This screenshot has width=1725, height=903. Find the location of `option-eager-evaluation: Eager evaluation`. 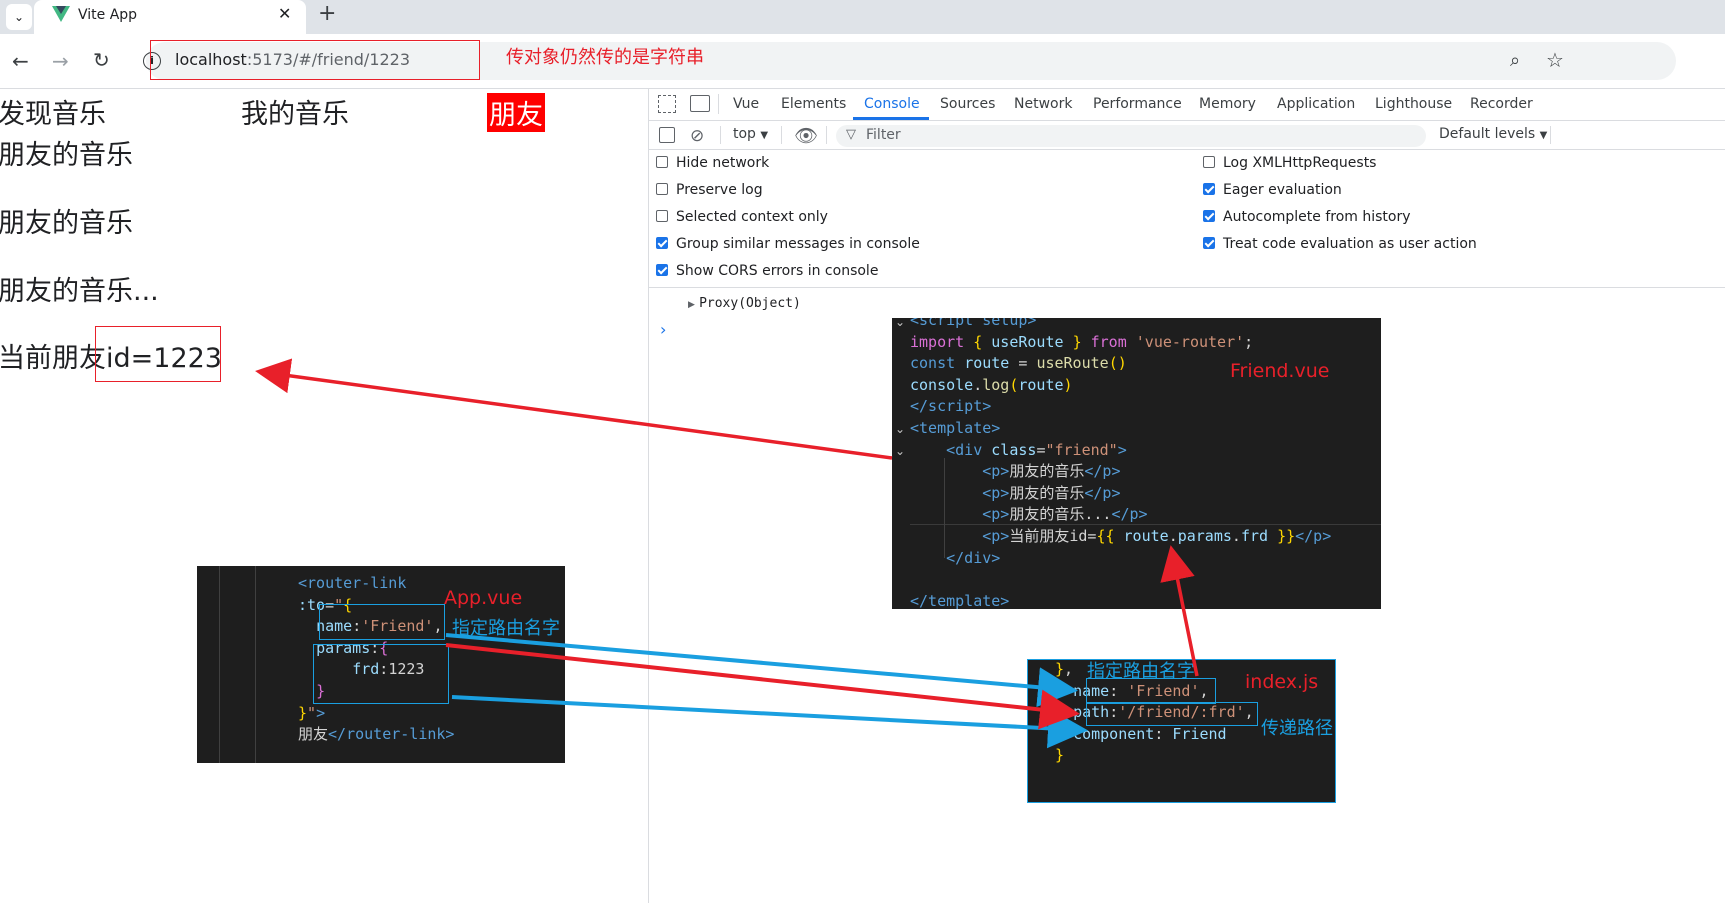

option-eager-evaluation: Eager evaluation is located at coordinates (1340, 190).